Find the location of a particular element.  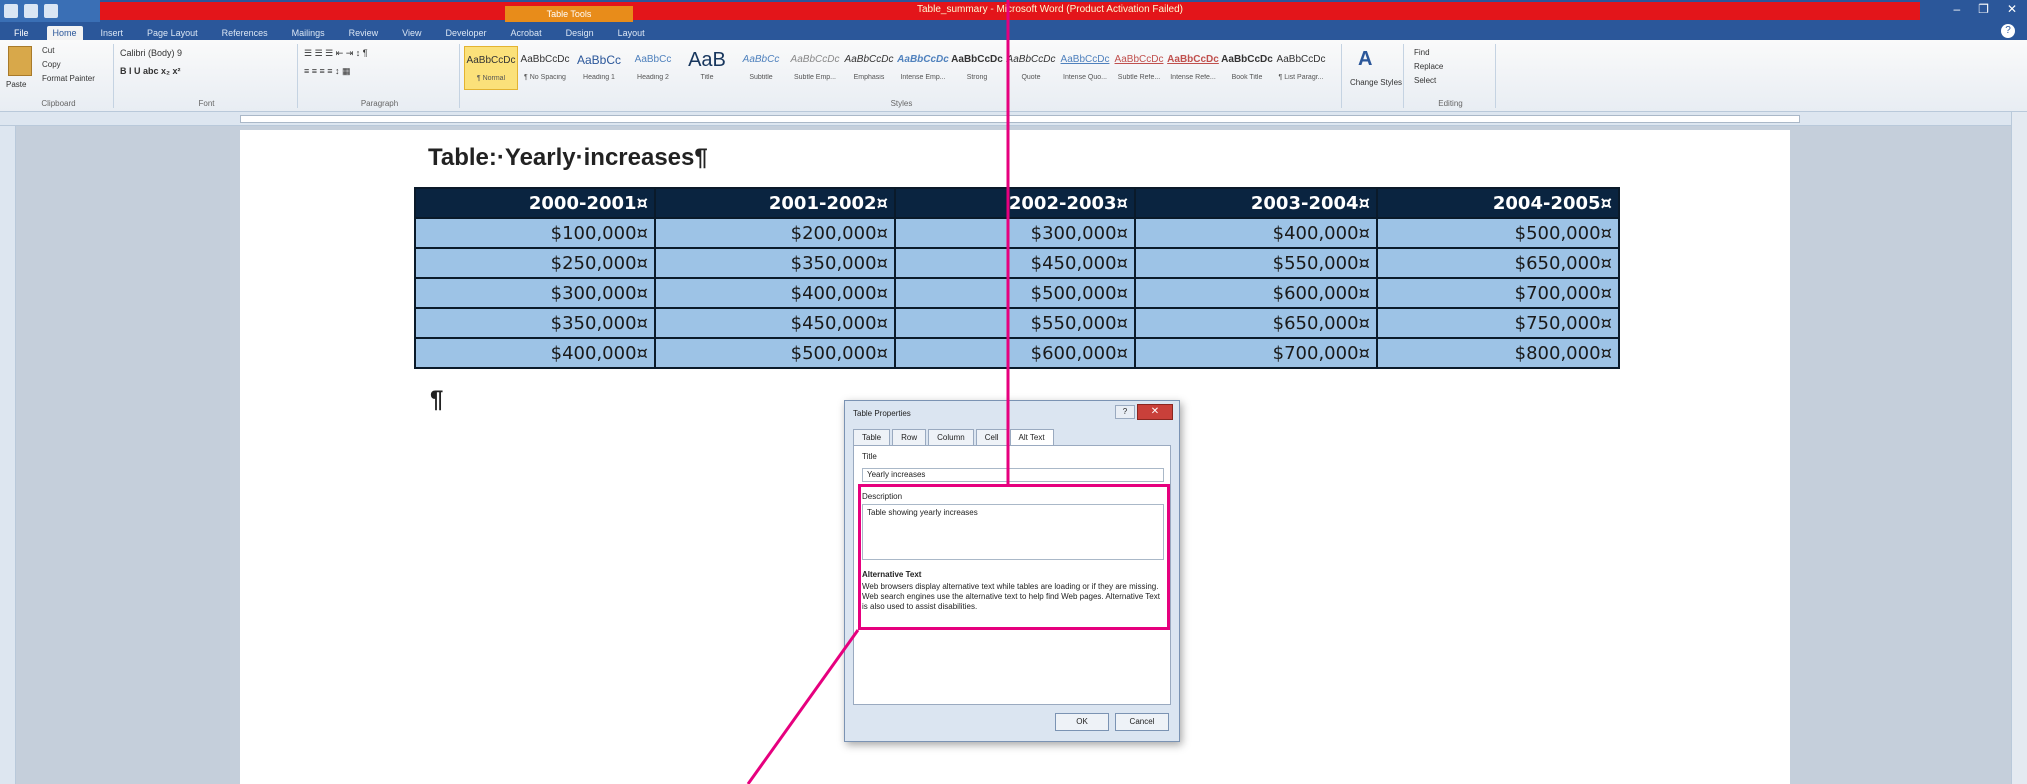

cut-button: Cut is located at coordinates (48, 50).